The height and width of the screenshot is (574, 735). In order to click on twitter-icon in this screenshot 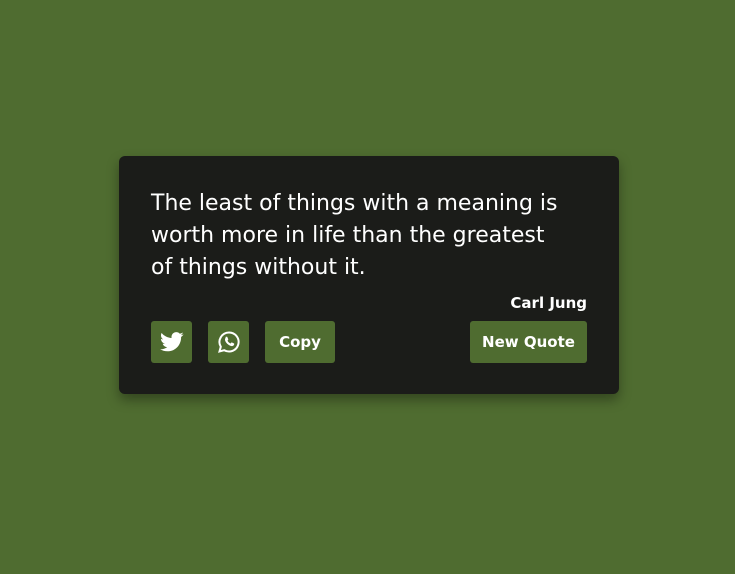, I will do `click(171, 342)`.